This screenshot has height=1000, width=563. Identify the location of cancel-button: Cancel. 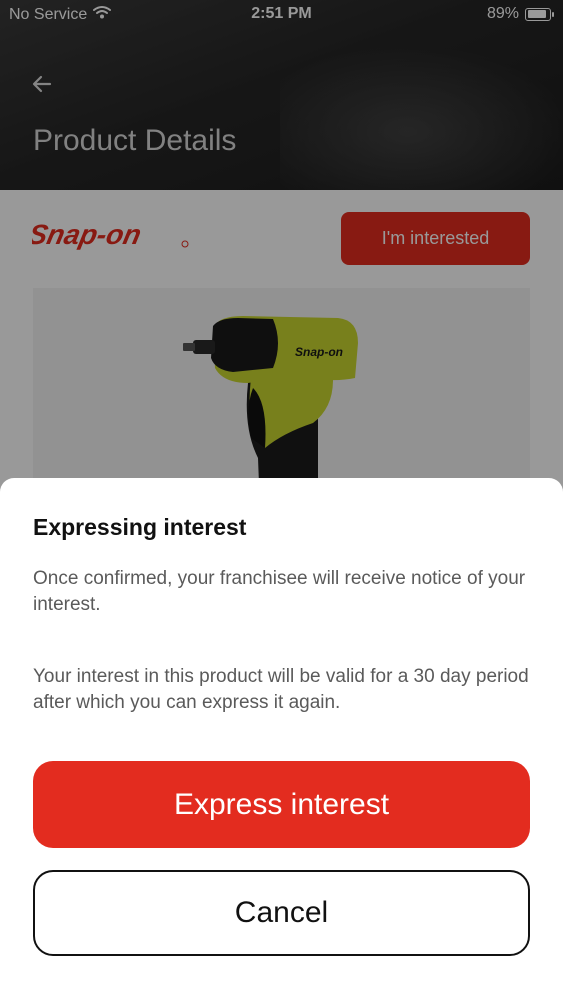
(281, 913).